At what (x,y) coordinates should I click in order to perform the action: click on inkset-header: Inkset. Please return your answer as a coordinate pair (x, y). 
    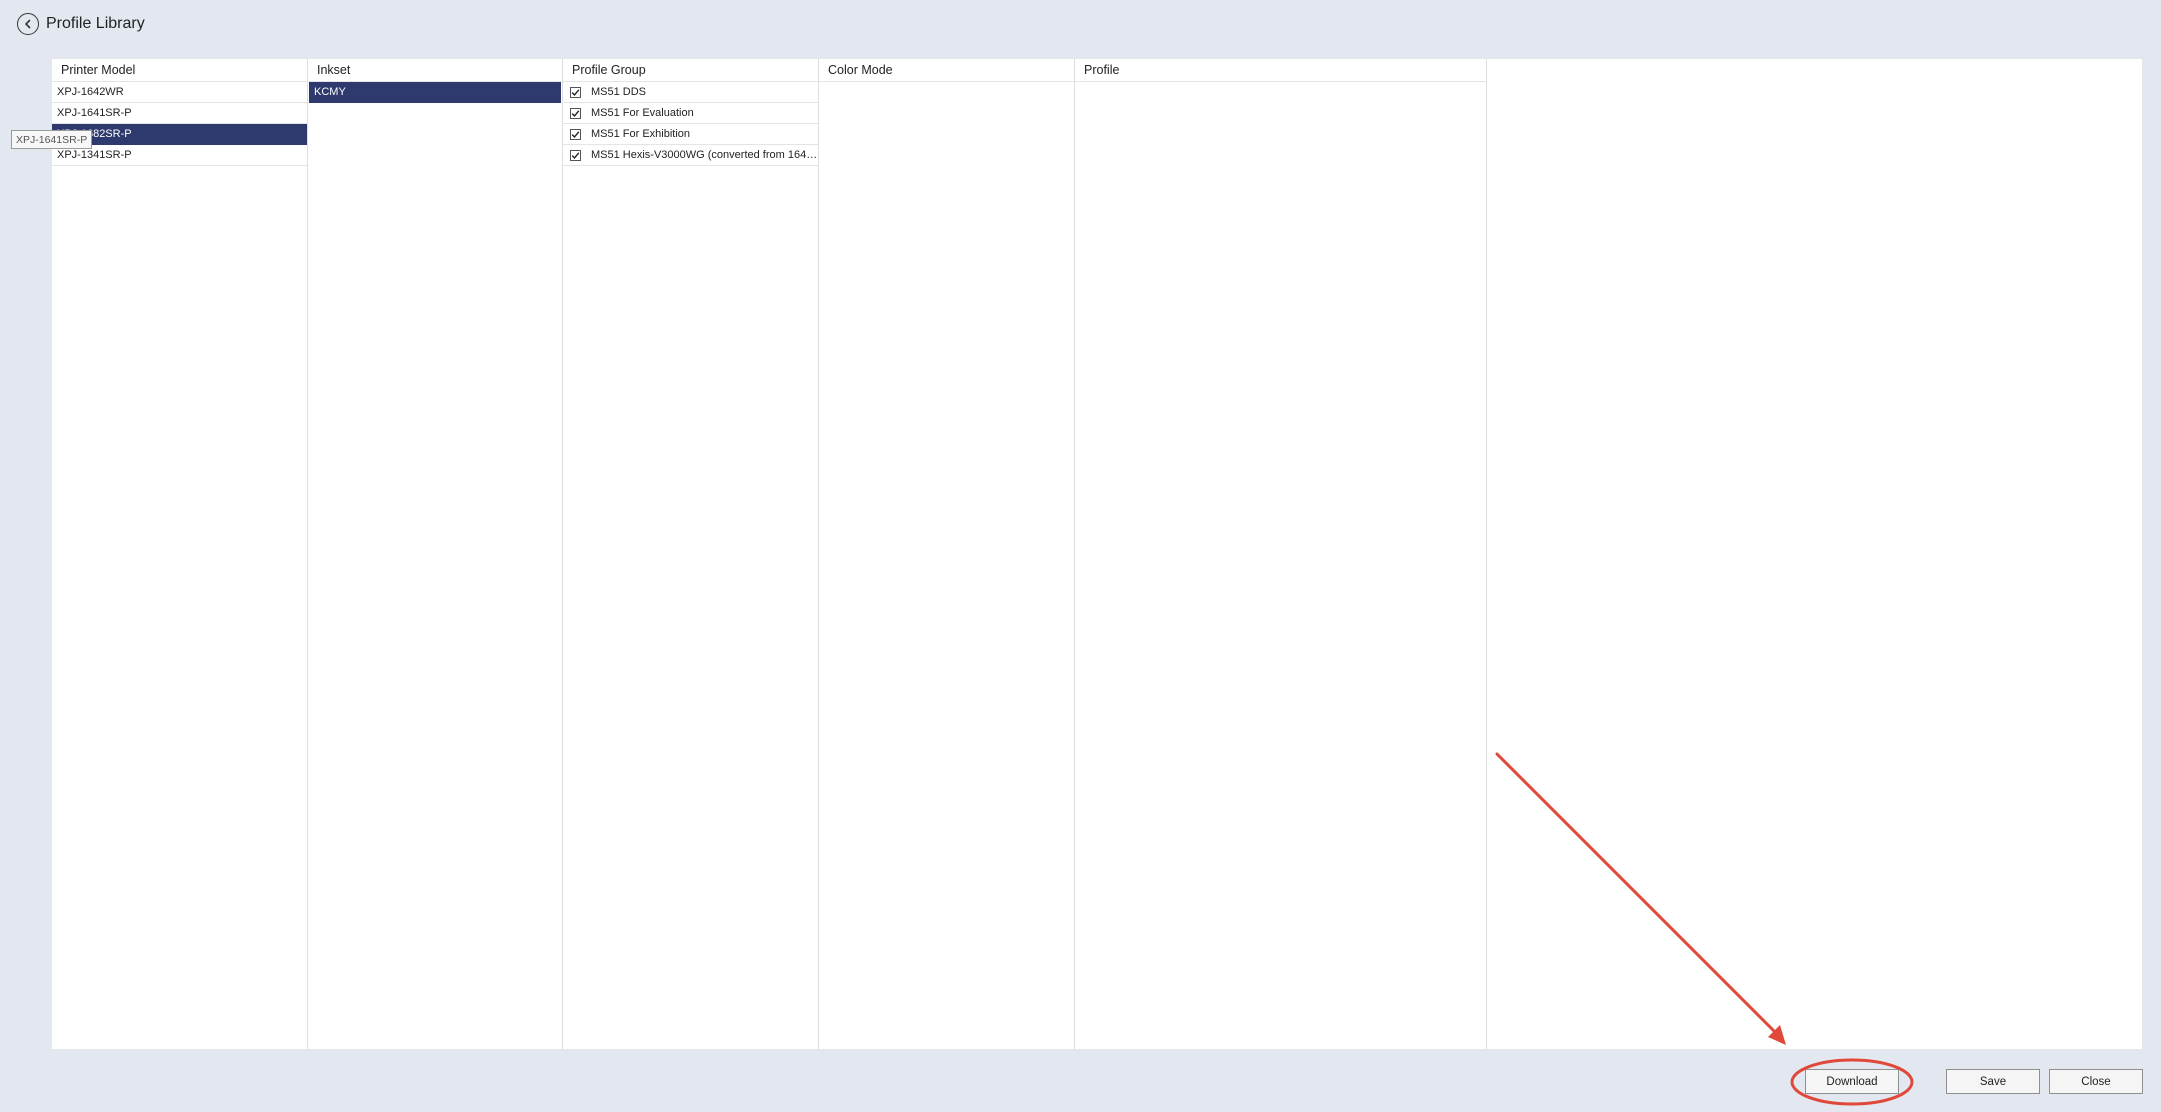
    Looking at the image, I should click on (435, 70).